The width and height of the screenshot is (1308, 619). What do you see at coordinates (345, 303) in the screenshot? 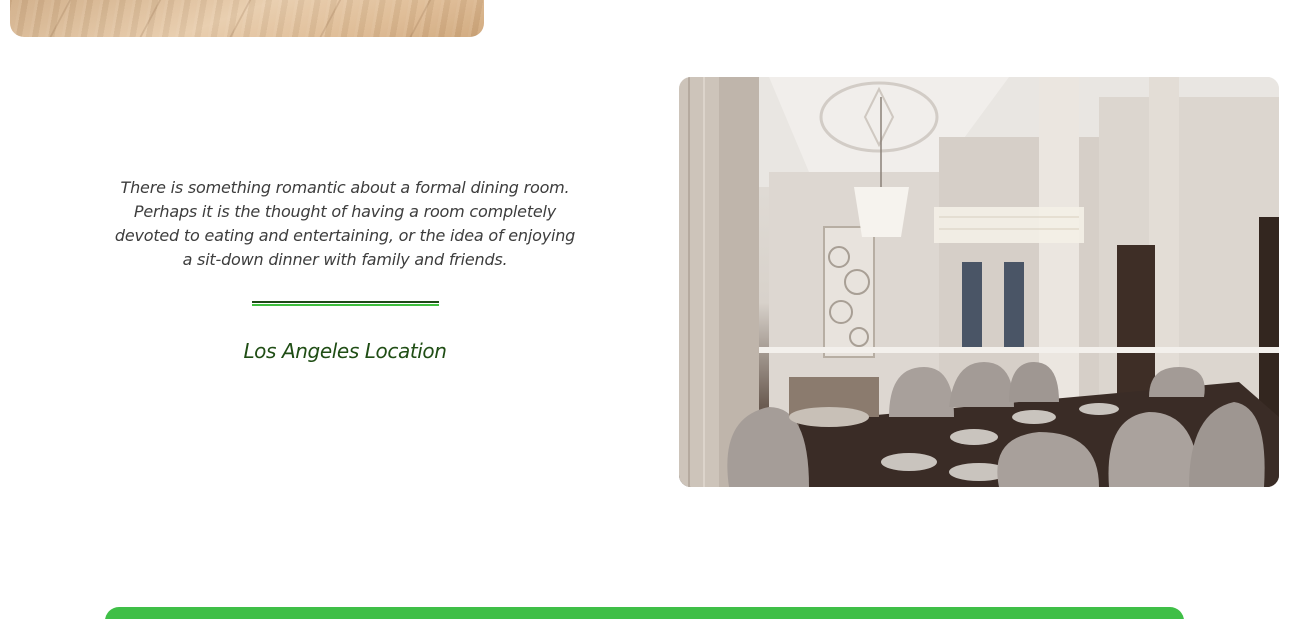
I see `title-divider` at bounding box center [345, 303].